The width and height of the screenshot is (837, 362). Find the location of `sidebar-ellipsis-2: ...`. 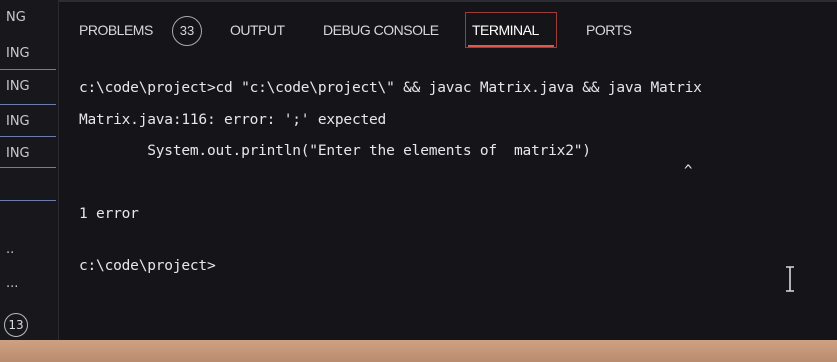

sidebar-ellipsis-2: ... is located at coordinates (12, 283).